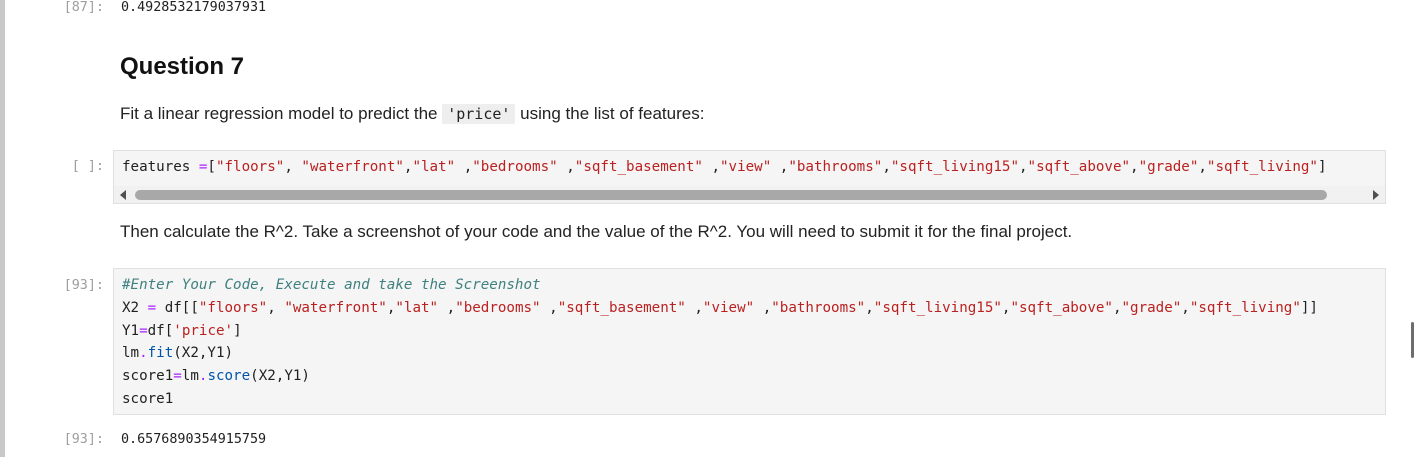 This screenshot has width=1414, height=457. I want to click on input-prompt-93: [93]:, so click(83, 285).